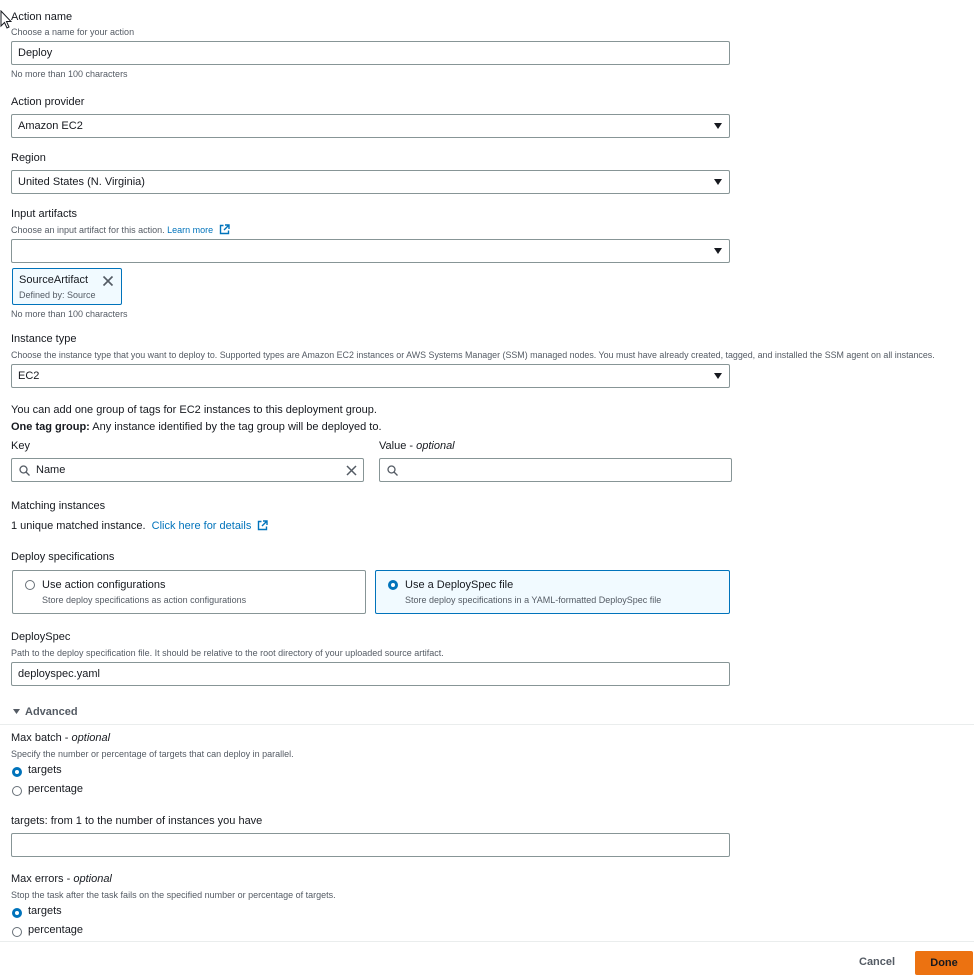 The image size is (974, 980). Describe the element at coordinates (59, 674) in the screenshot. I see `deployspec-value: deployspec.yaml` at that location.